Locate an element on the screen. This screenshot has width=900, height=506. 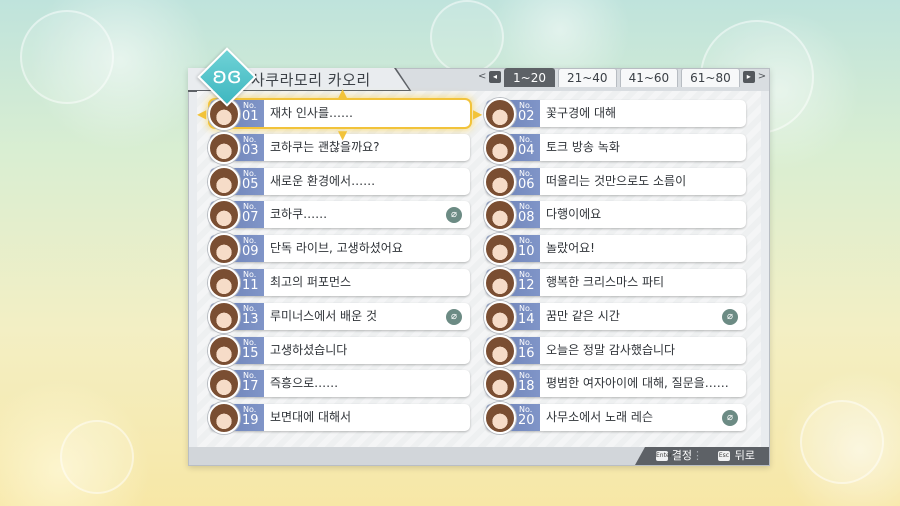
entry-title: 오늘은 정말 감사했습니다 is located at coordinates (611, 349).